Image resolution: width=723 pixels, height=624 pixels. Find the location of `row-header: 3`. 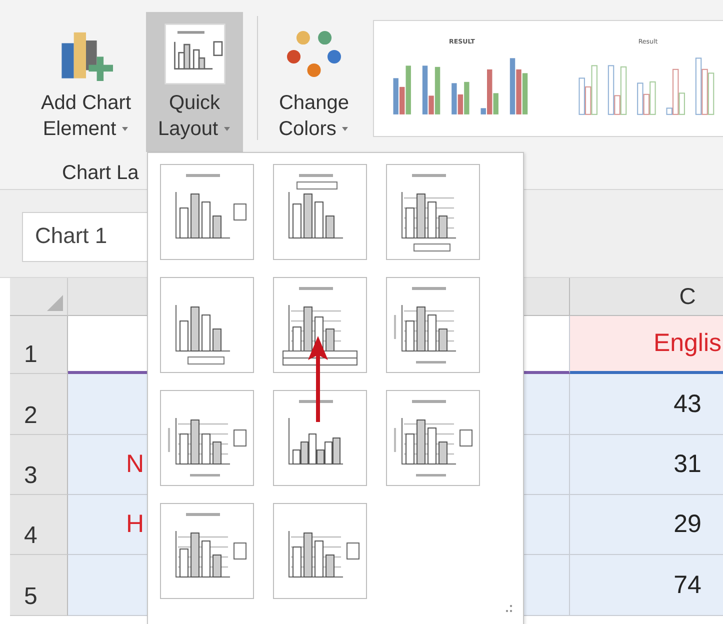

row-header: 3 is located at coordinates (39, 465).